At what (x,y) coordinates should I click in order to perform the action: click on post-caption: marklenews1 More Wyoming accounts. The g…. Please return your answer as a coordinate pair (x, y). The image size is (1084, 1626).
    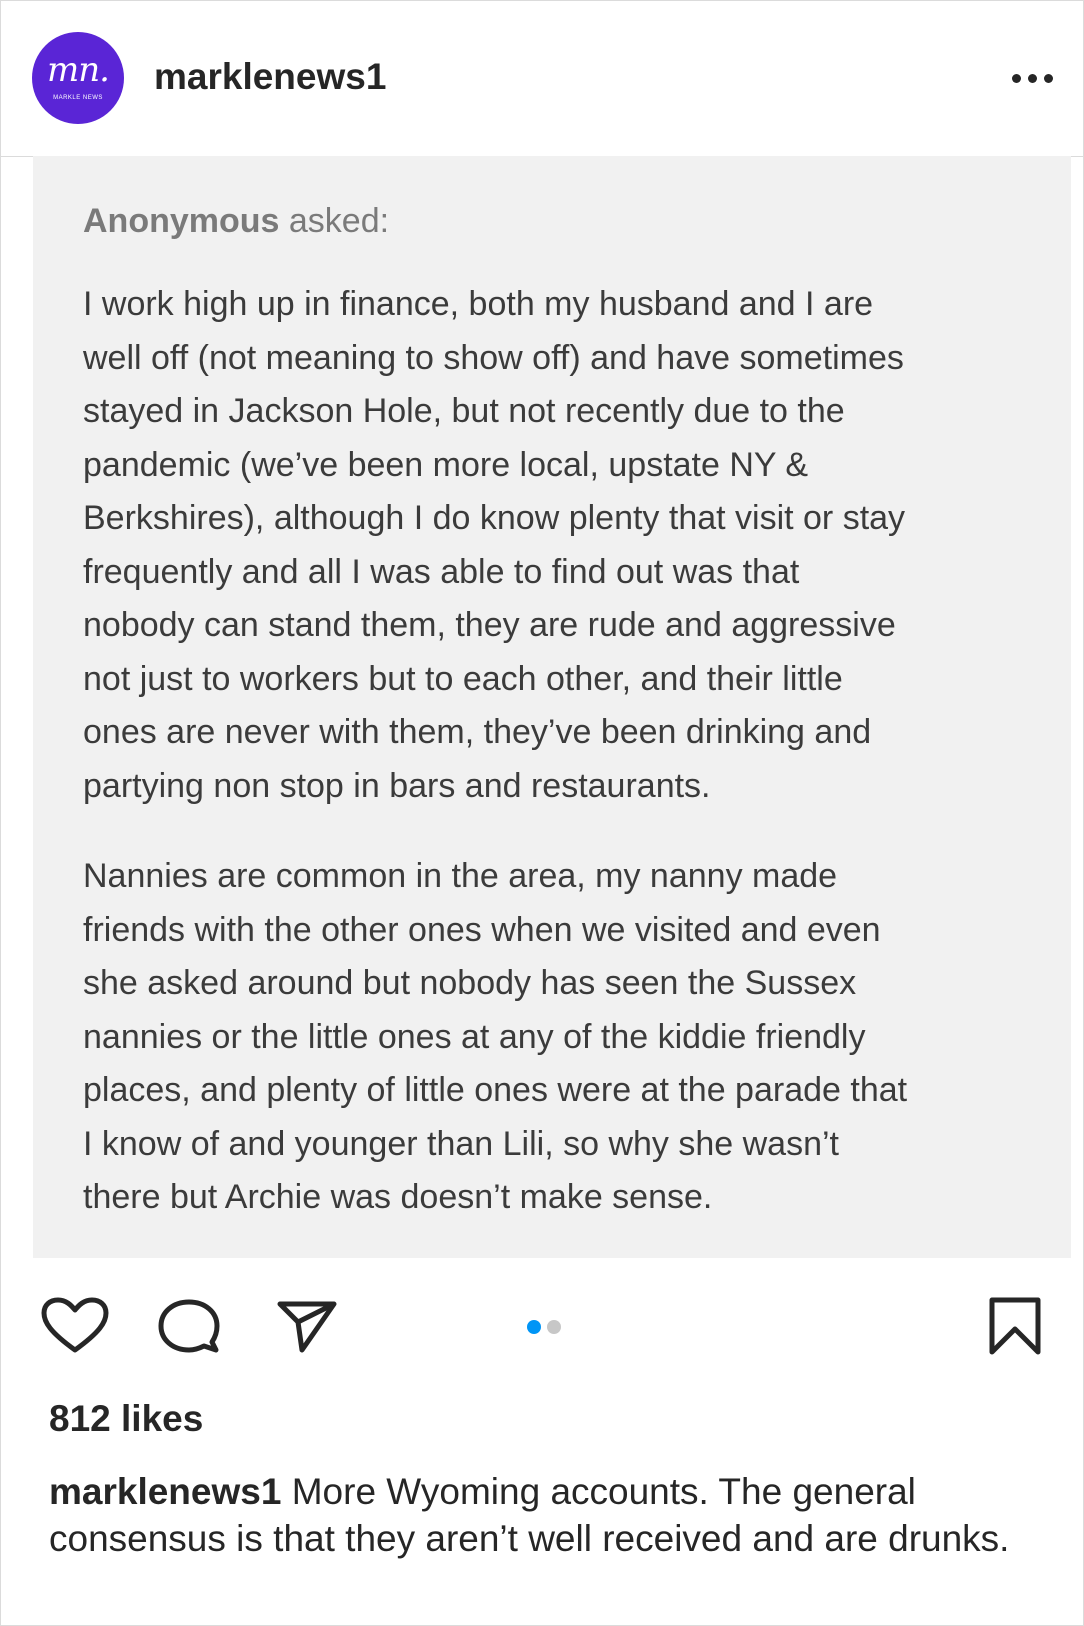
    Looking at the image, I should click on (554, 1515).